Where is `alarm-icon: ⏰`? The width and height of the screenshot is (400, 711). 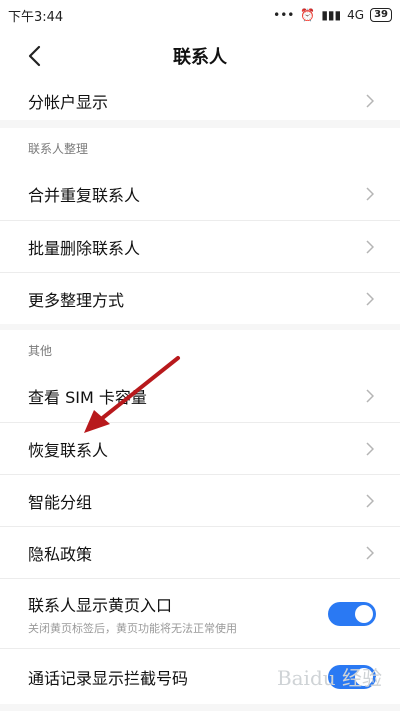 alarm-icon: ⏰ is located at coordinates (308, 15).